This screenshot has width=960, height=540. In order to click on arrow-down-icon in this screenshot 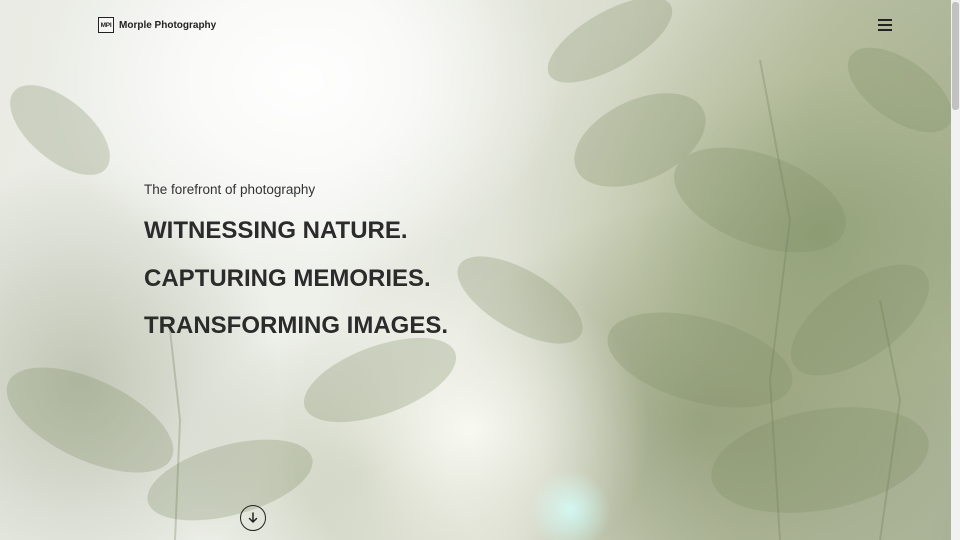, I will do `click(253, 517)`.